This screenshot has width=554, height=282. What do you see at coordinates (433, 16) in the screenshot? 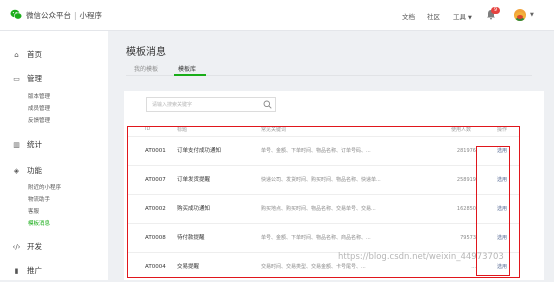
I see `nav-community-link: 社区` at bounding box center [433, 16].